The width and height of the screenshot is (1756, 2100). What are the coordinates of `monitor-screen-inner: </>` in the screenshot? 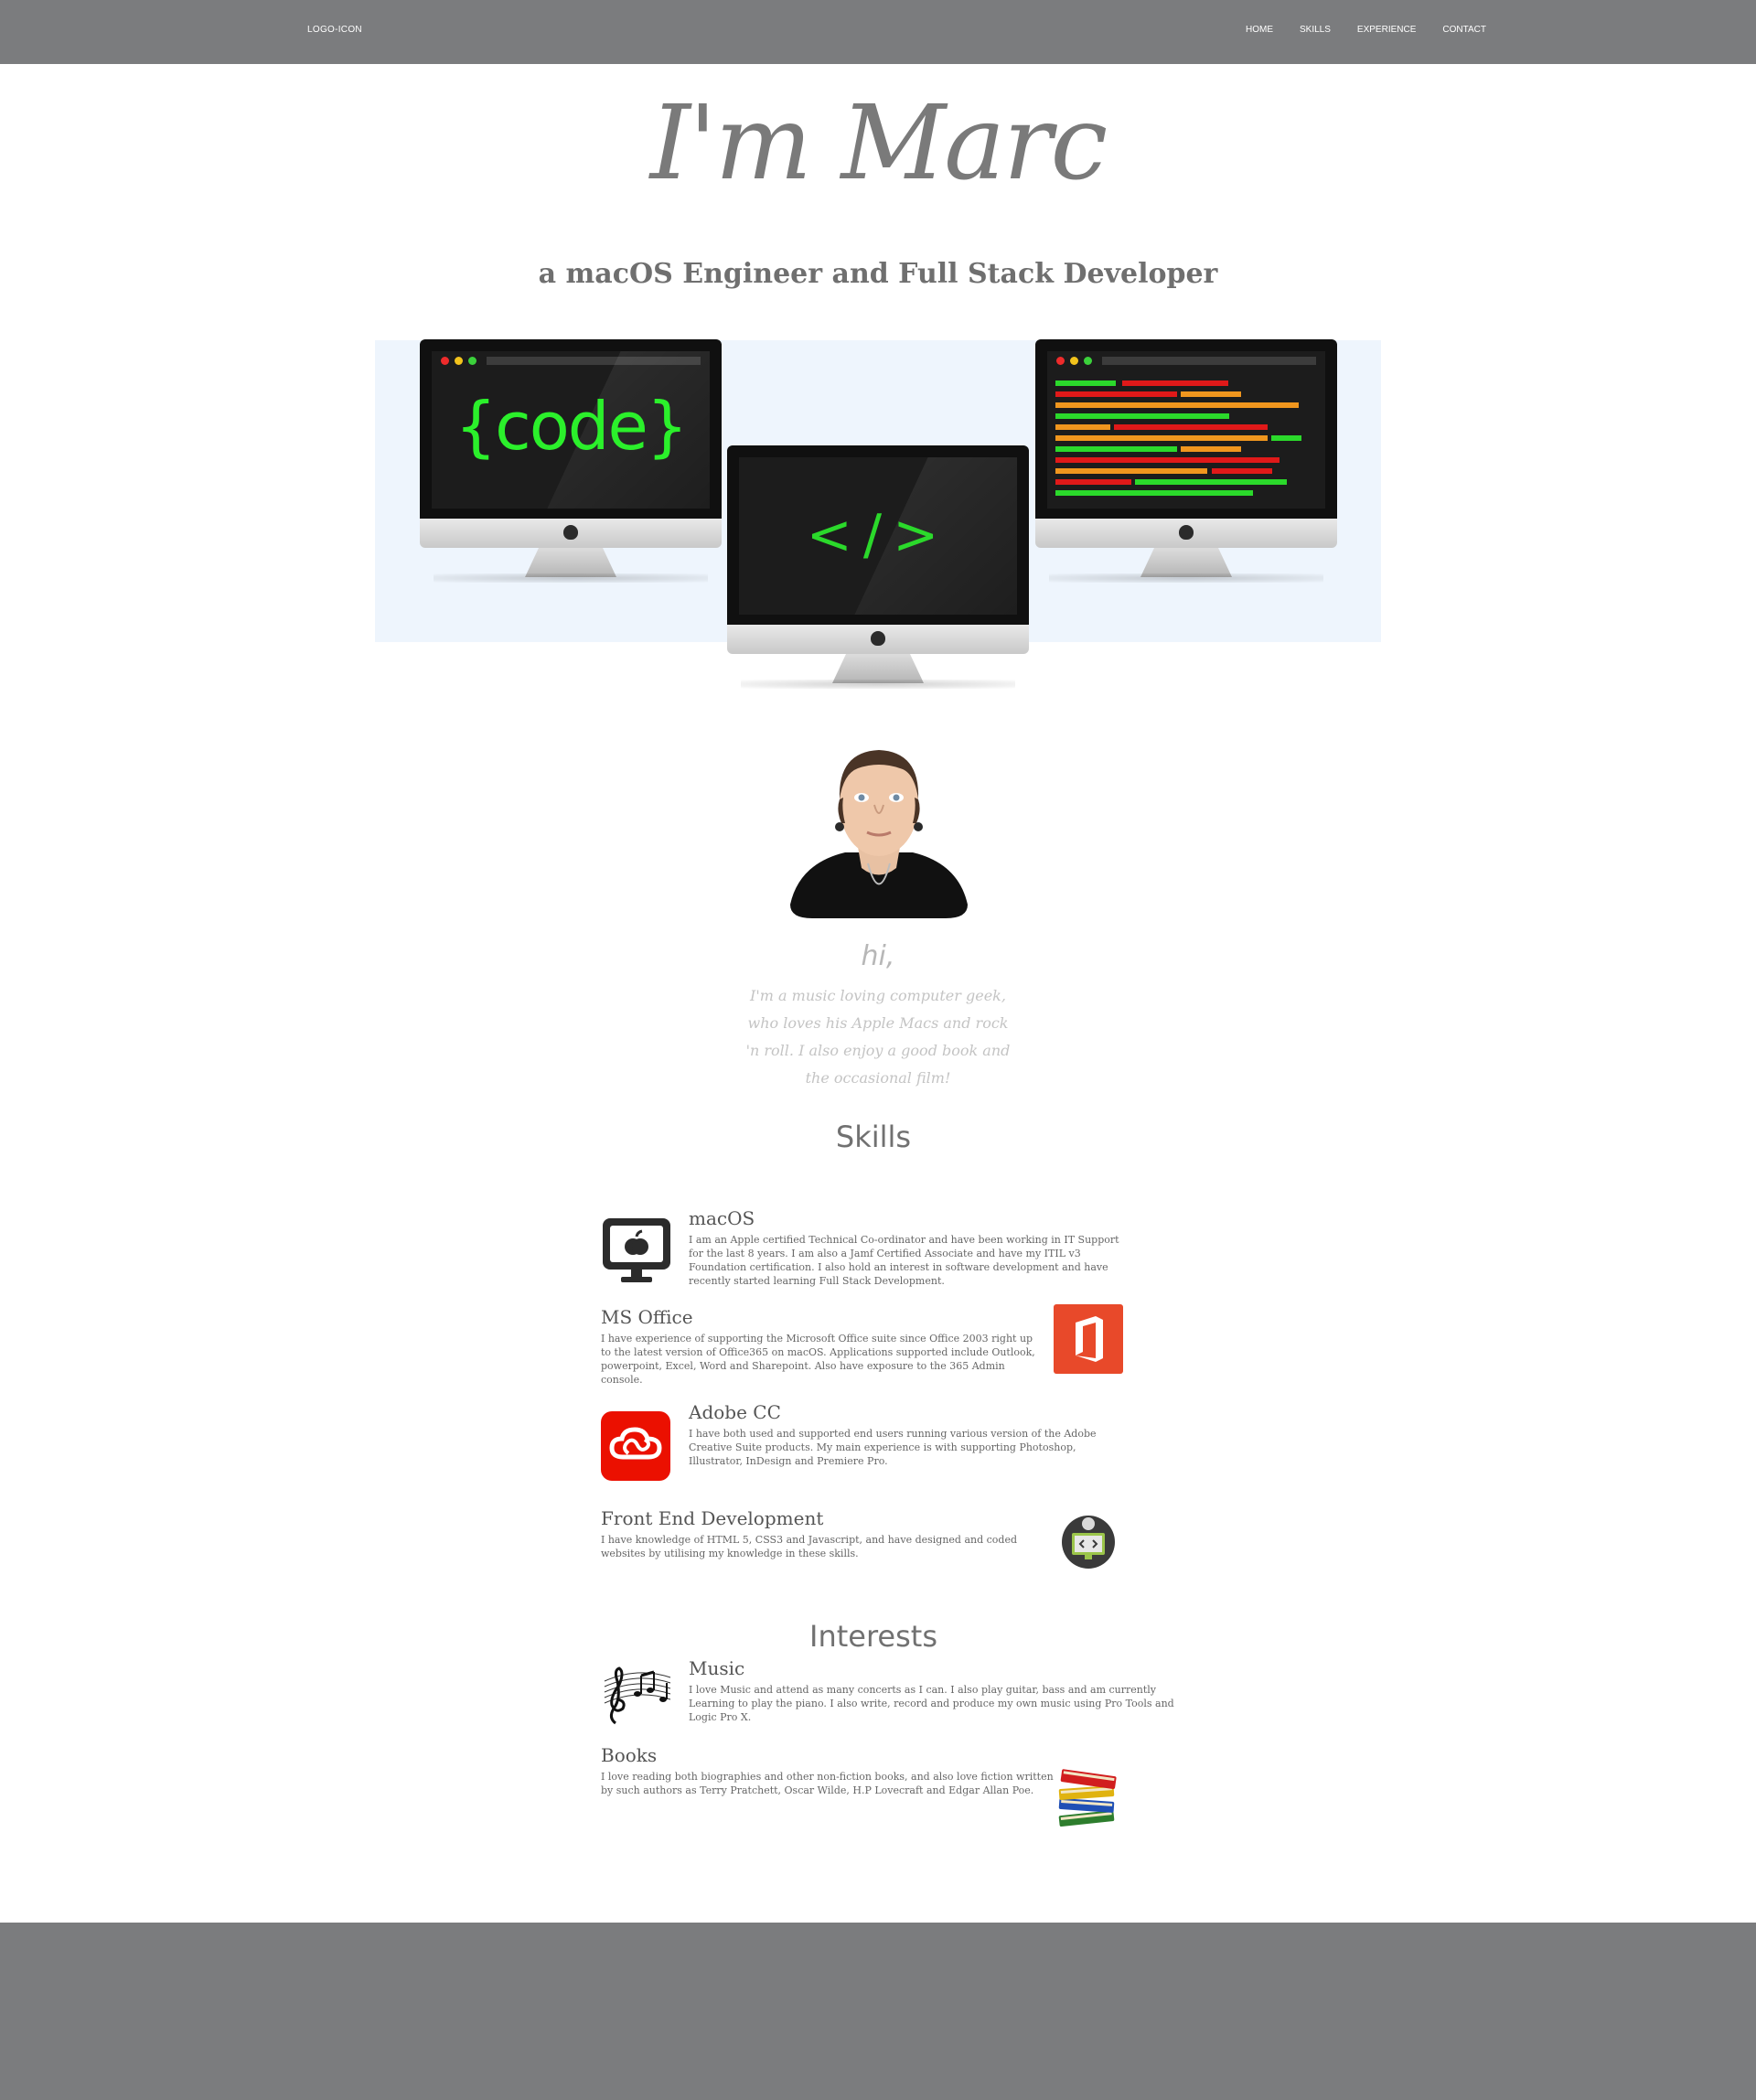 It's located at (878, 536).